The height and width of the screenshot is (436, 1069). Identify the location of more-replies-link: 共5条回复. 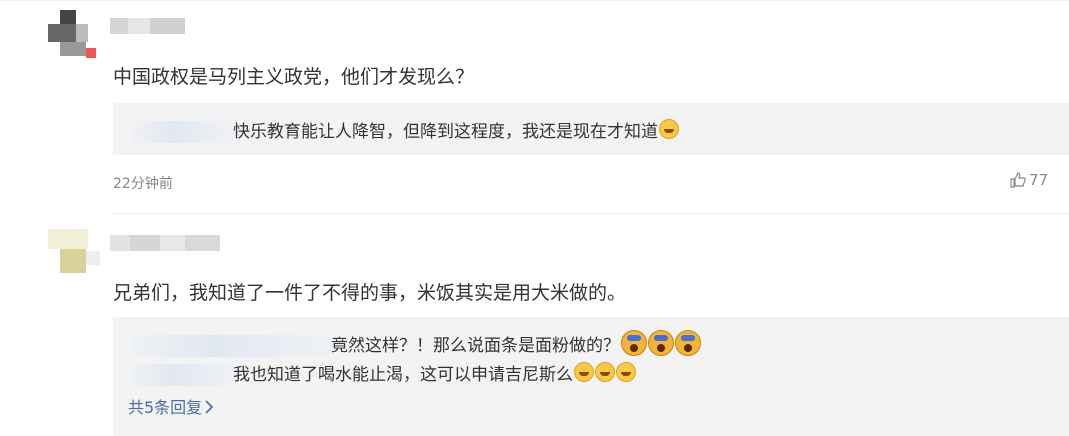
(171, 406).